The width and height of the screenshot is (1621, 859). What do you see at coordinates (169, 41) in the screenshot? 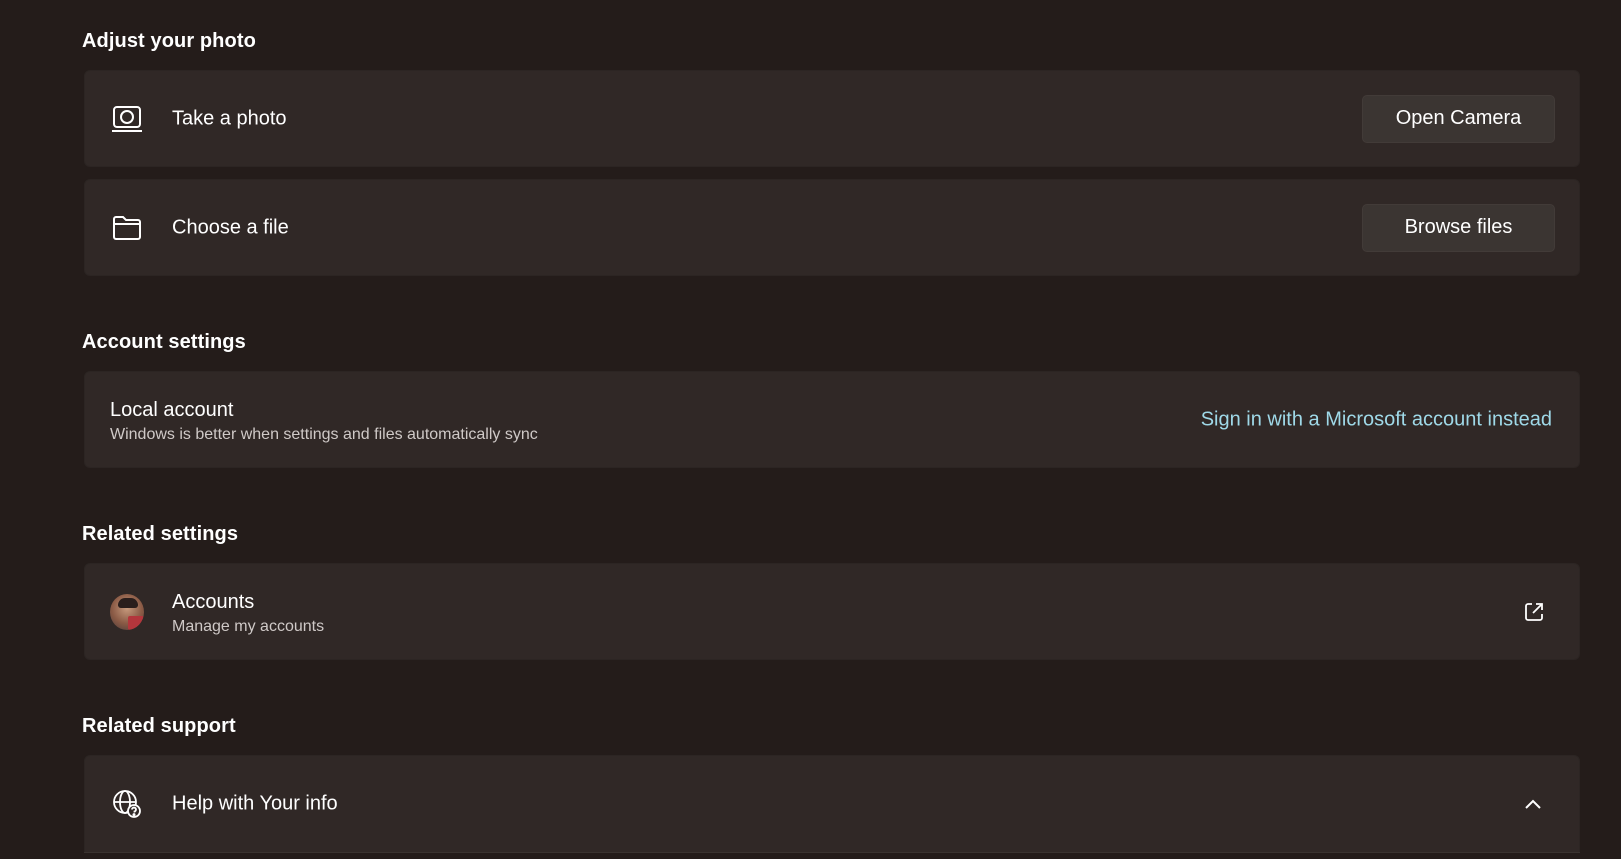
I see `section-title-adjust-photo: Adjust your photo` at bounding box center [169, 41].